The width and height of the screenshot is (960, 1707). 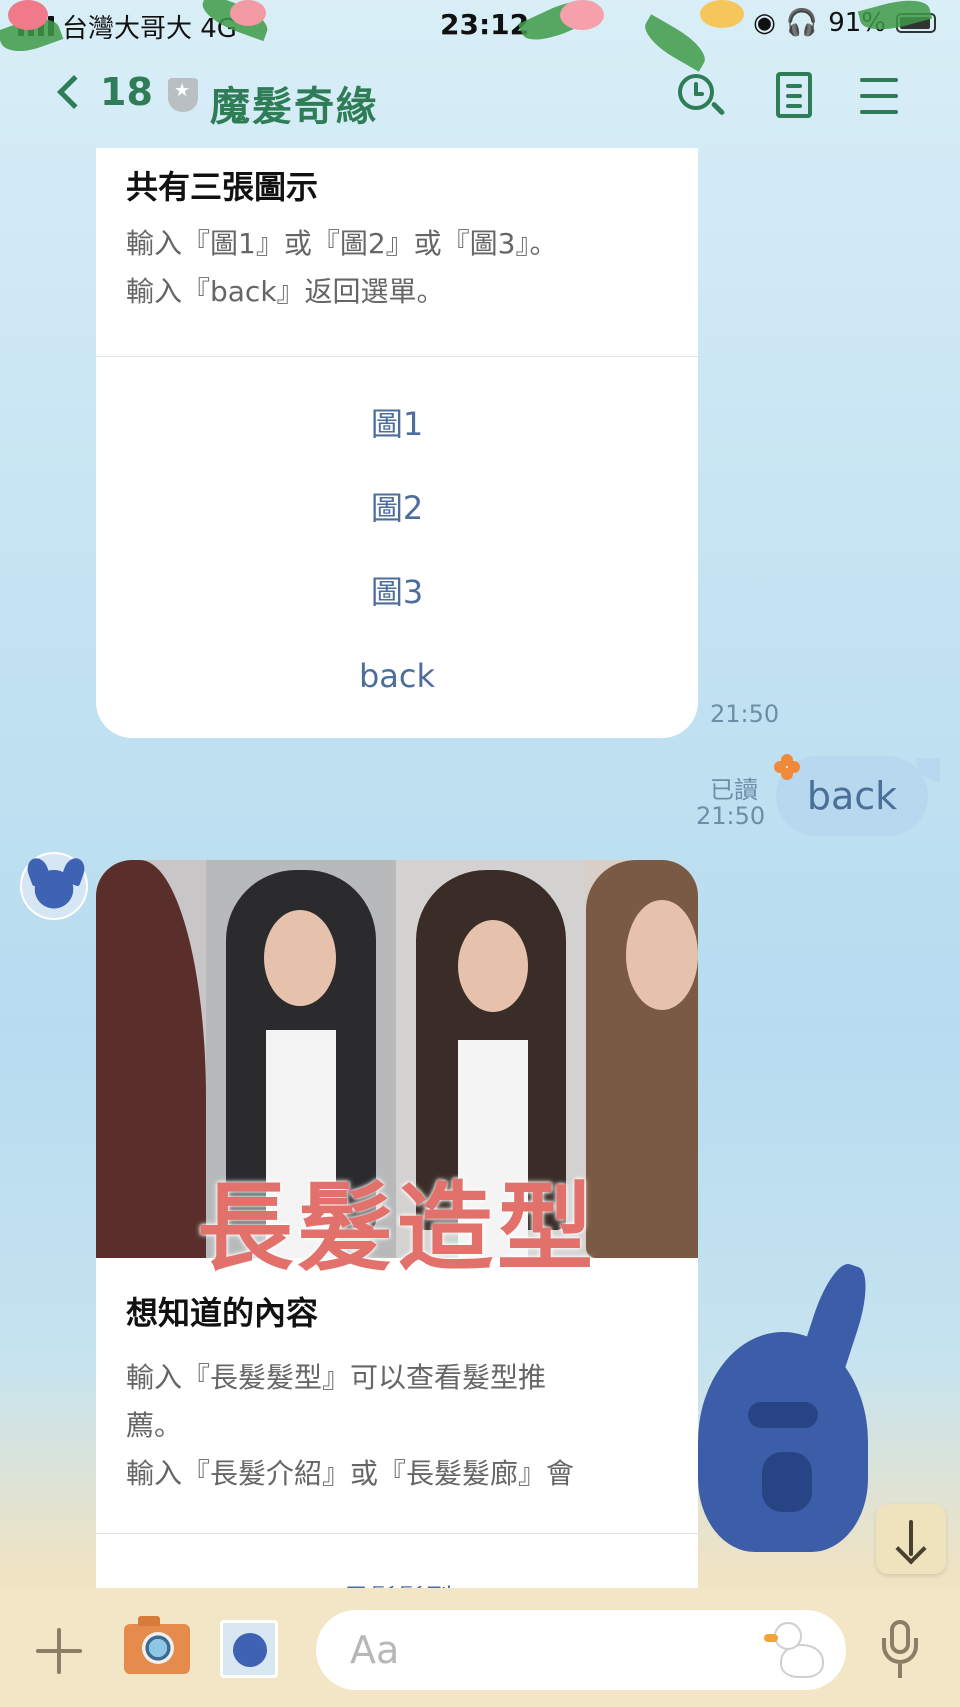 I want to click on card-title: 想知道的內容, so click(x=222, y=1313).